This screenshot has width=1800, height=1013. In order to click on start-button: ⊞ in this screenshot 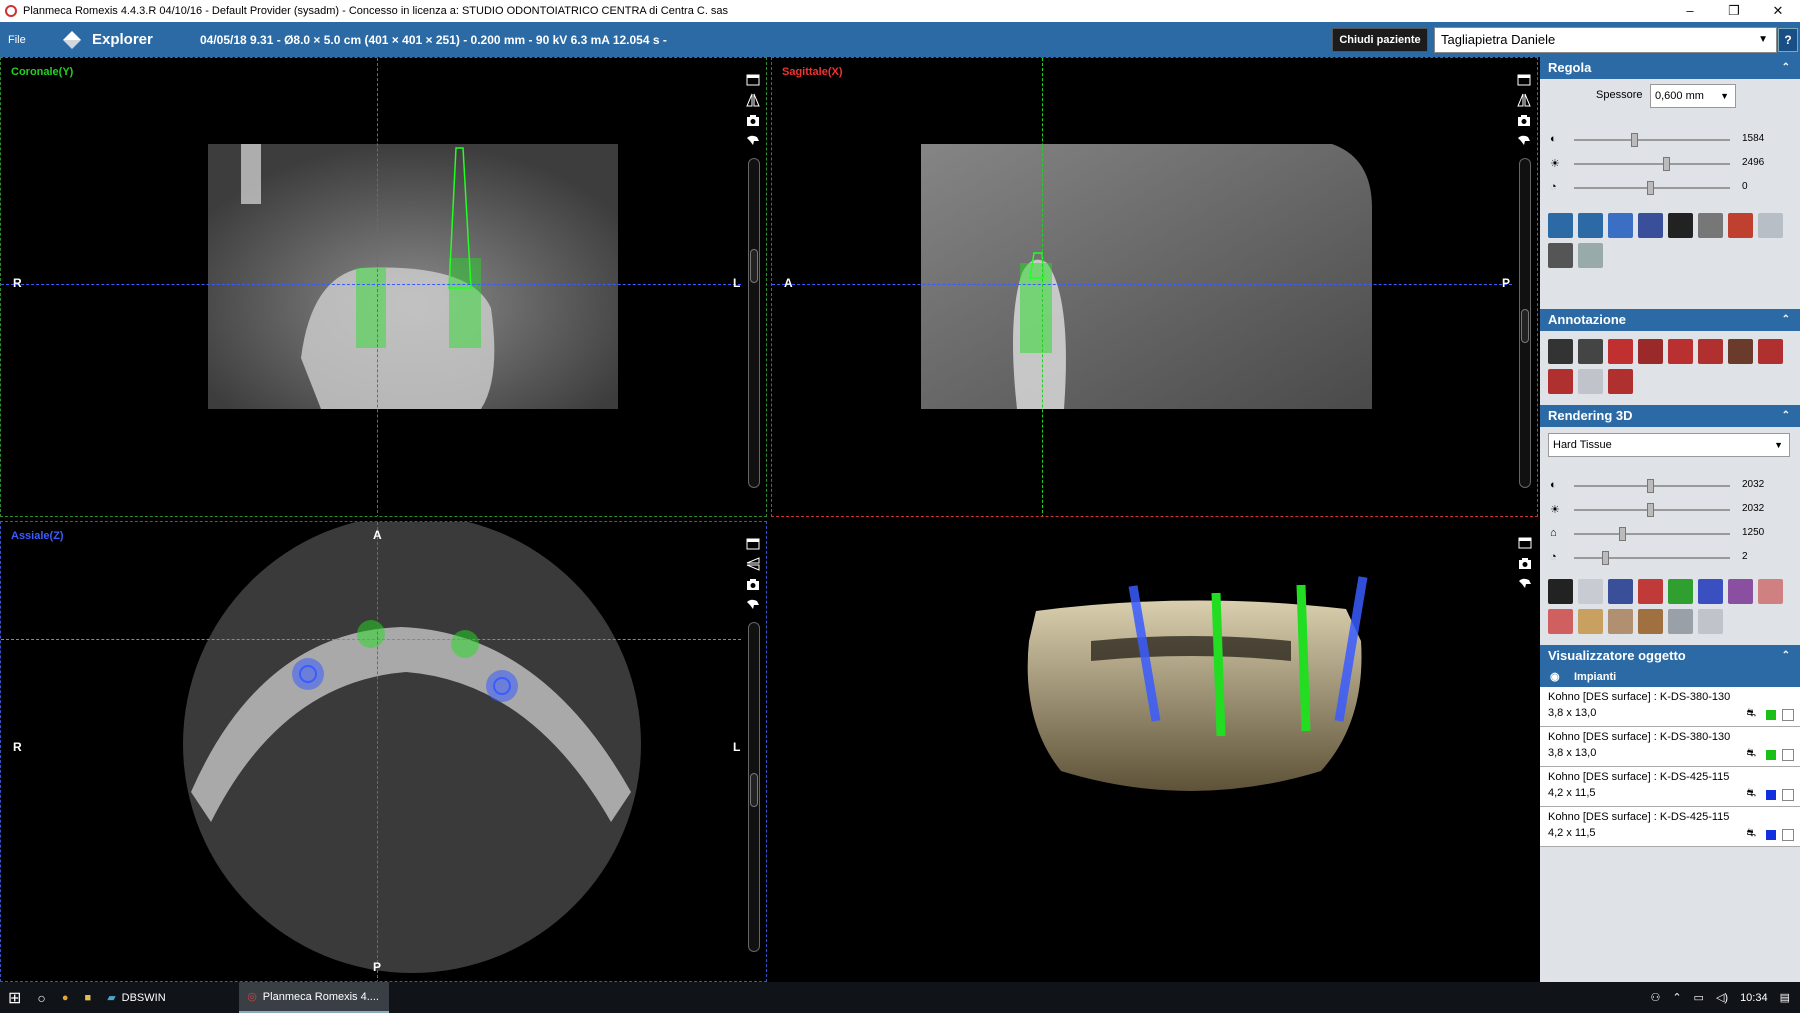, I will do `click(14, 997)`.